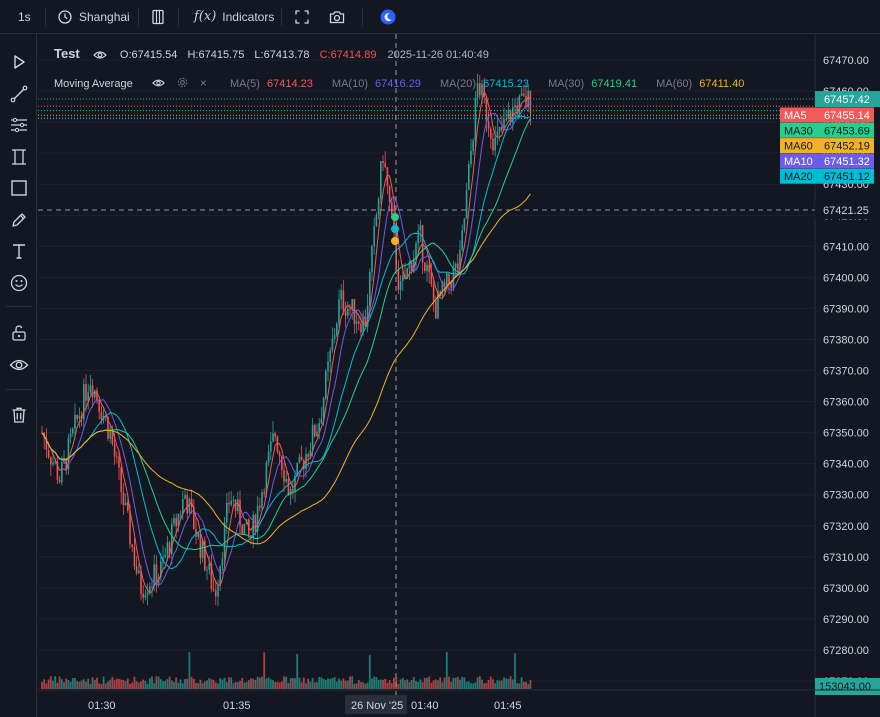 This screenshot has width=880, height=717. I want to click on indicator-remove-button: ×, so click(203, 83).